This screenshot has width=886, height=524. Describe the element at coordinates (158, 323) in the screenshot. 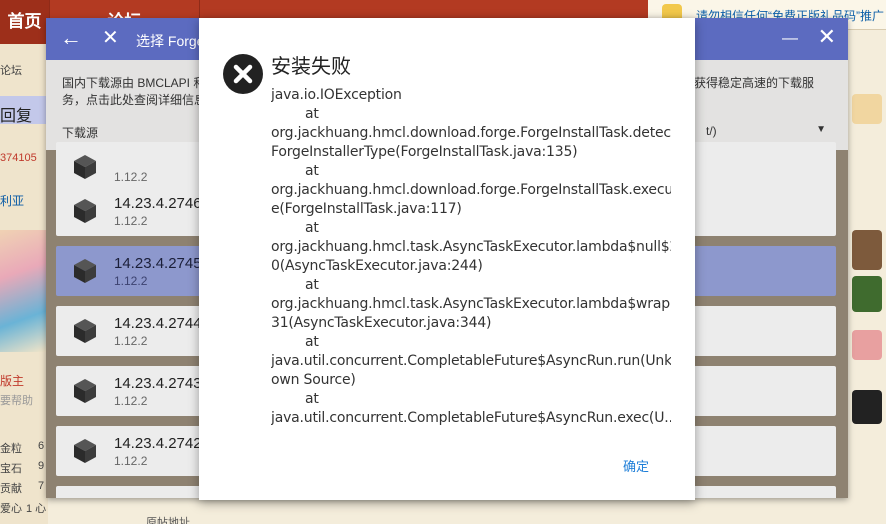

I see `version-number: 14.23.4.2744` at that location.